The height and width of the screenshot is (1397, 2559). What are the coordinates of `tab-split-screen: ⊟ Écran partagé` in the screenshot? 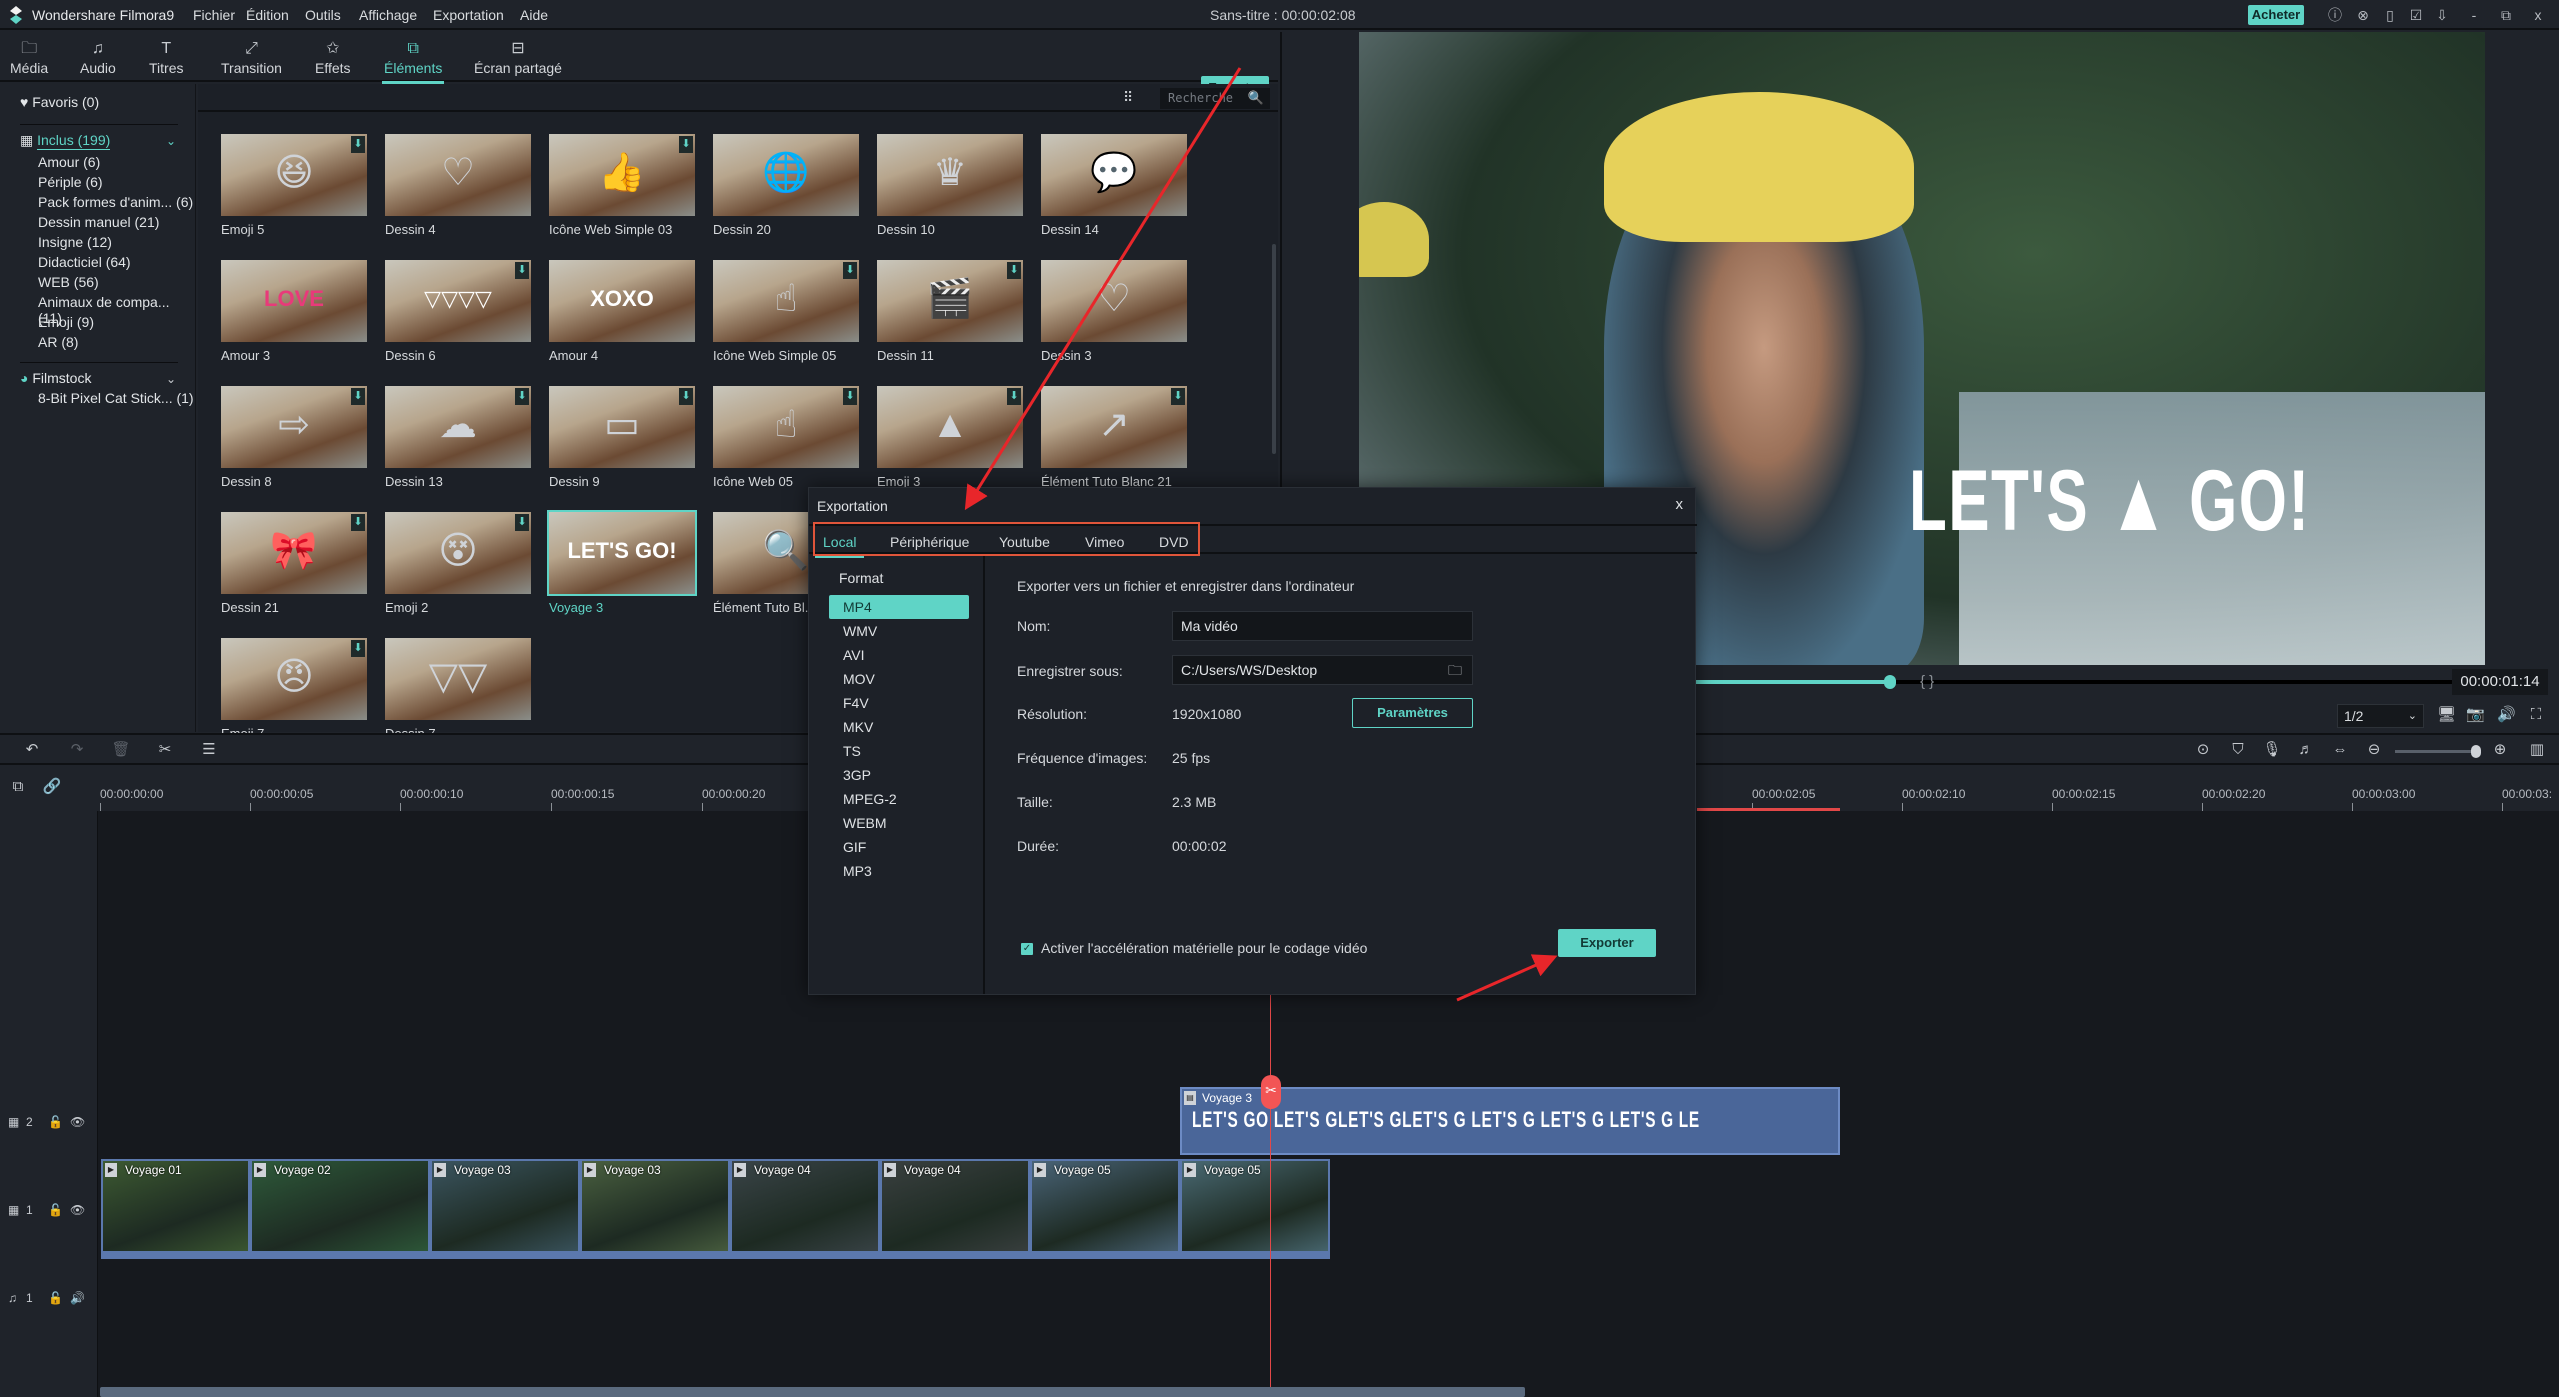 It's located at (518, 57).